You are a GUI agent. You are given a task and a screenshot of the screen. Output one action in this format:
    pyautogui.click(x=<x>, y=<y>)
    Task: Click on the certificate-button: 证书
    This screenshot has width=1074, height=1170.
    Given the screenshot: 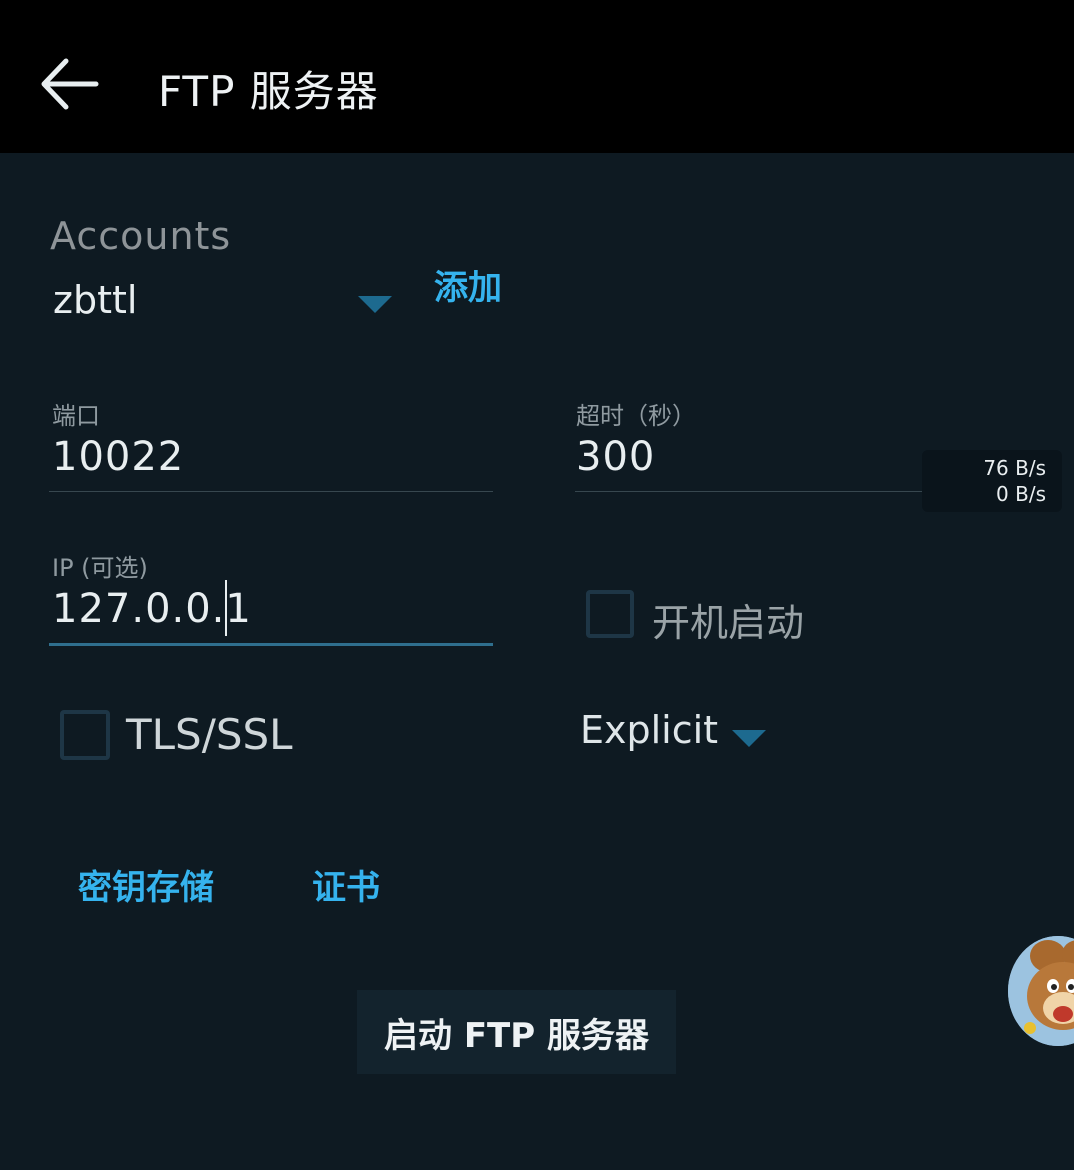 What is the action you would take?
    pyautogui.click(x=346, y=884)
    